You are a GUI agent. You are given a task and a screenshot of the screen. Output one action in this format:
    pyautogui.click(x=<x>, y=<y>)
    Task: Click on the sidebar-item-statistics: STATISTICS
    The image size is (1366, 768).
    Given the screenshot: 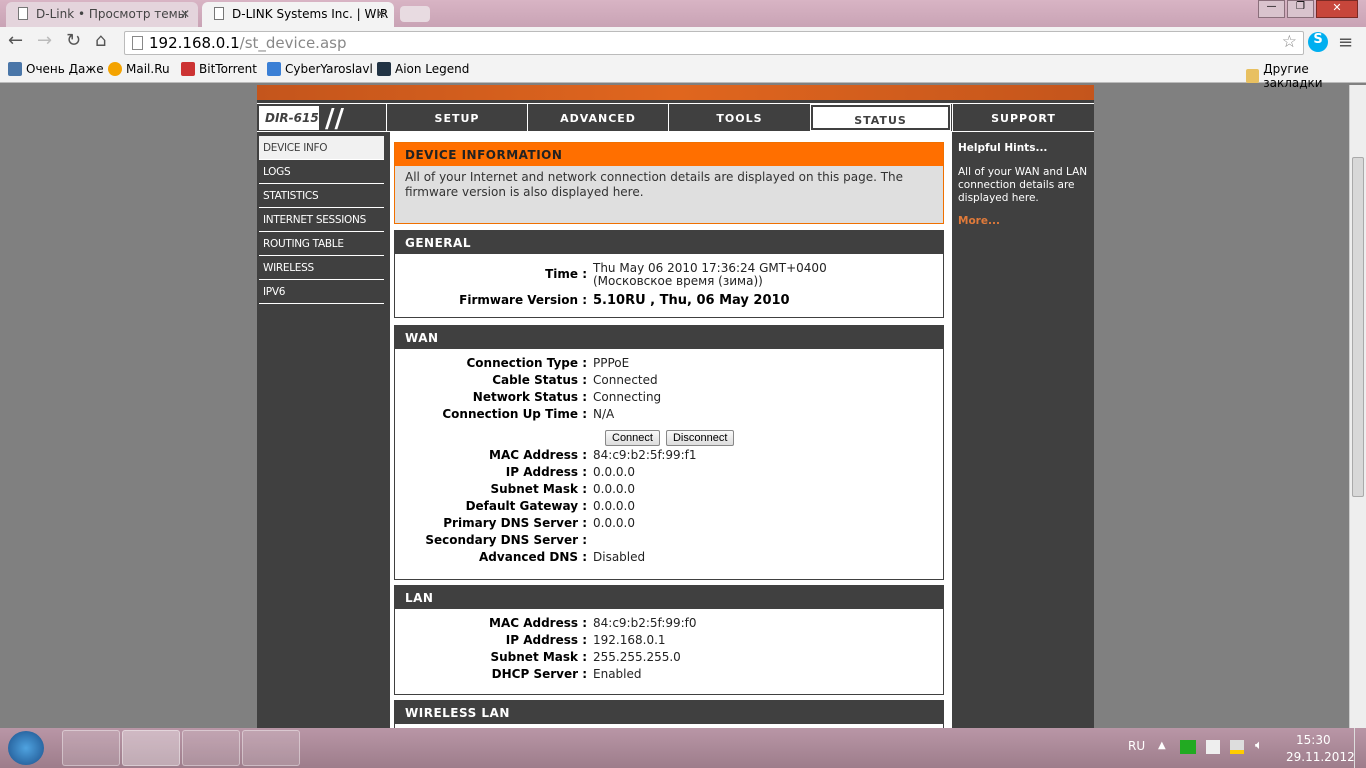 What is the action you would take?
    pyautogui.click(x=321, y=196)
    